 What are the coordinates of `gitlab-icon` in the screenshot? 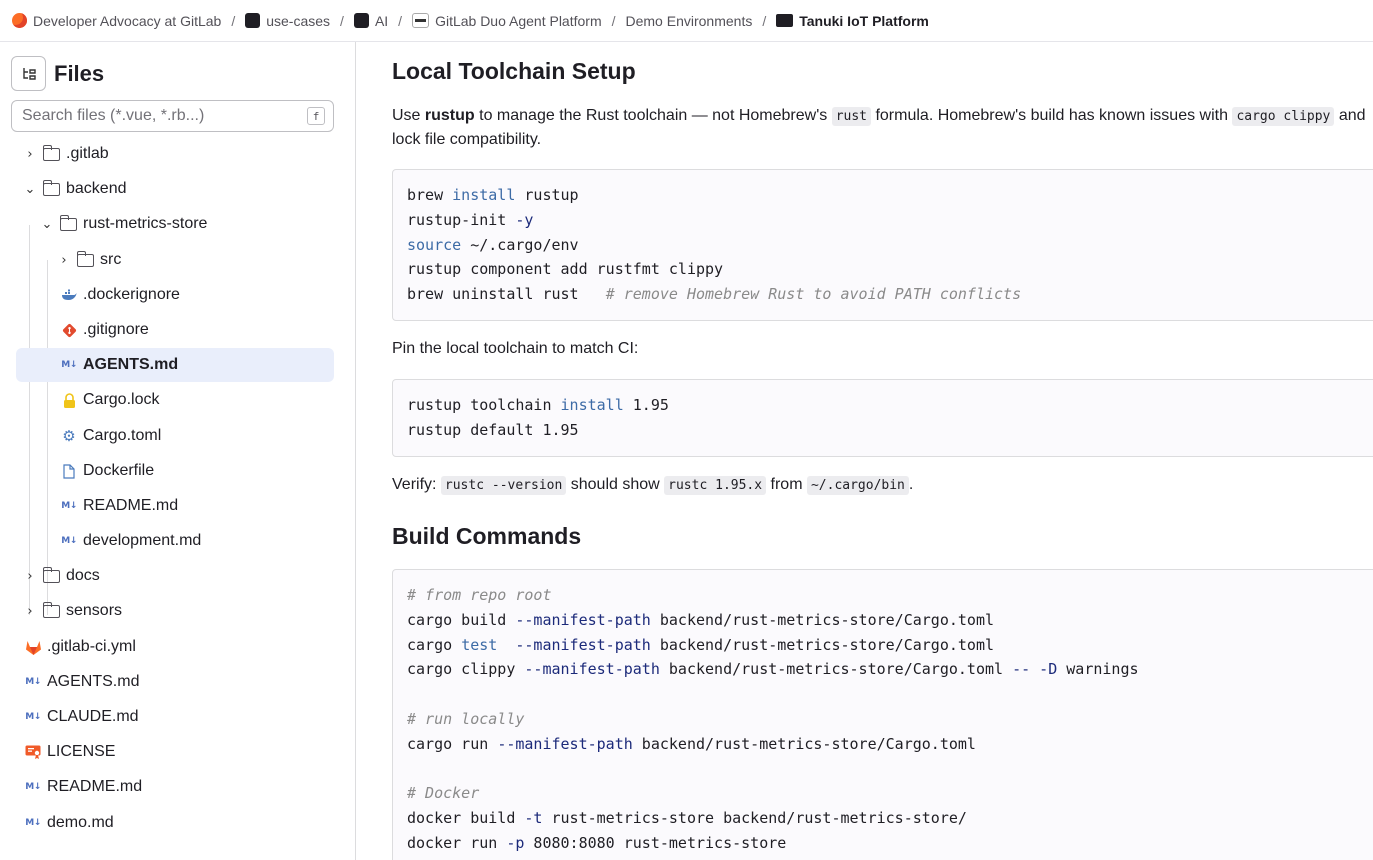 It's located at (33, 647).